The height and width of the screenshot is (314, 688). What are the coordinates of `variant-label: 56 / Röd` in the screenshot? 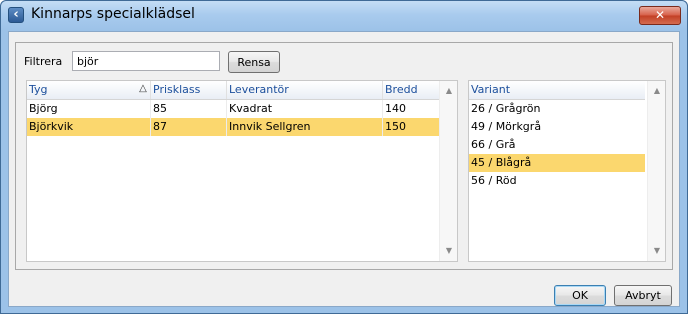 It's located at (494, 180).